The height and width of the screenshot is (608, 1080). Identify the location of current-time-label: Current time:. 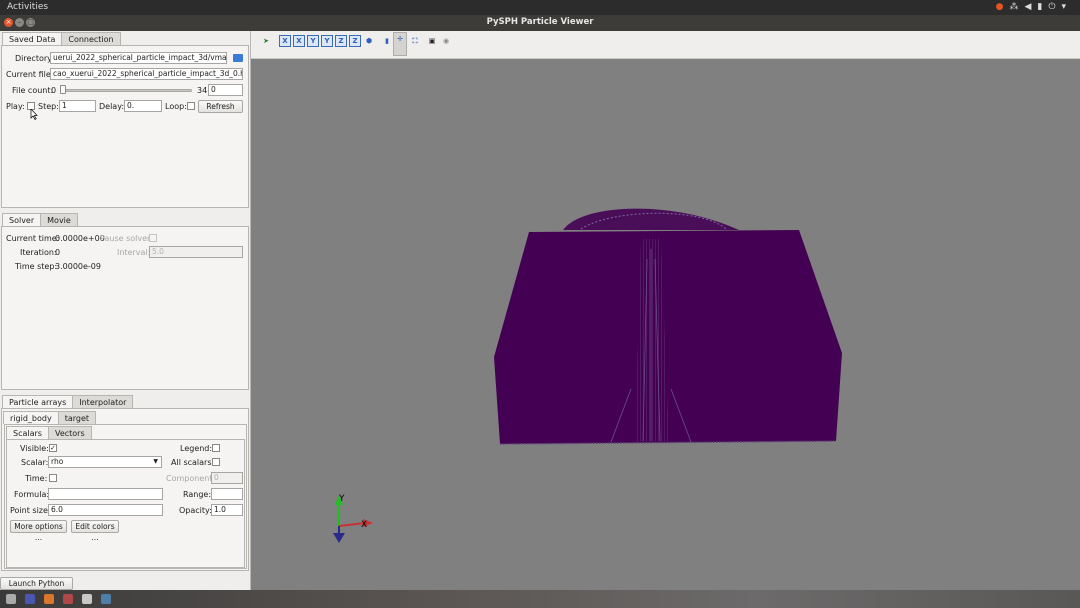
(33, 238).